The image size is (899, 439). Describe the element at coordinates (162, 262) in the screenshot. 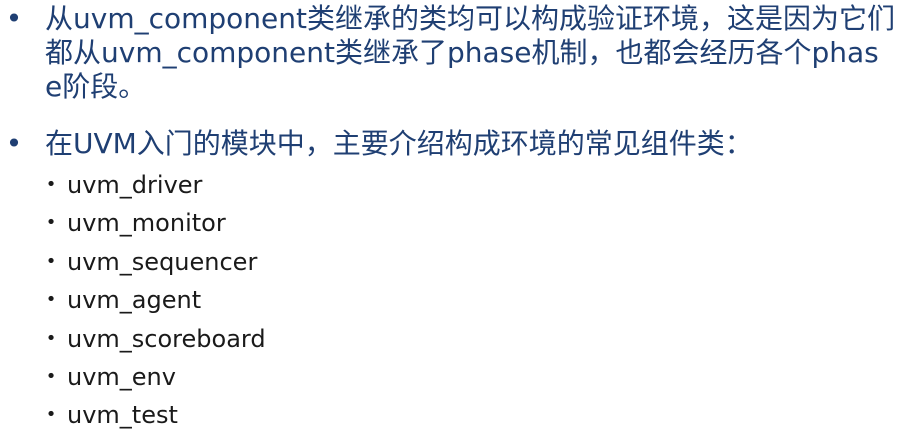

I see `list-item-text: uvm_sequencer` at that location.